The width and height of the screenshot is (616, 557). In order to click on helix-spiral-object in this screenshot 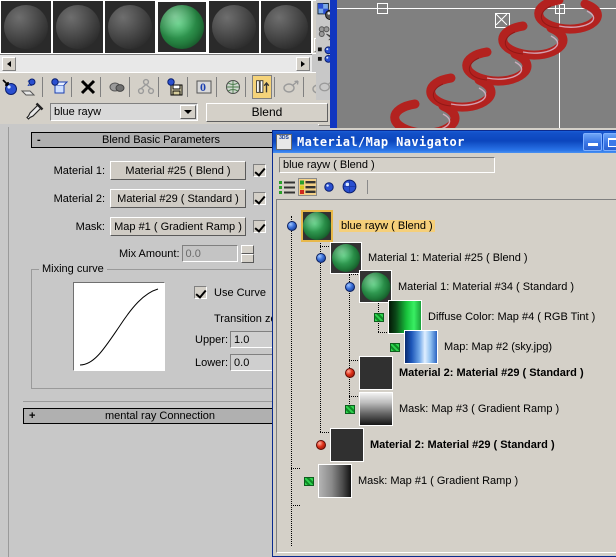, I will do `click(496, 64)`.